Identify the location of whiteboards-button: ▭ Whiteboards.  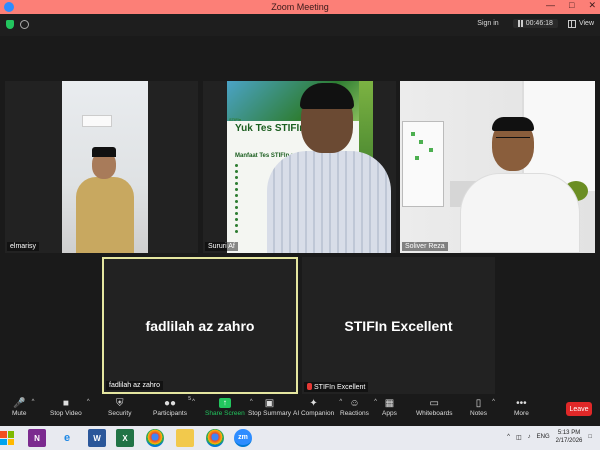
(434, 407).